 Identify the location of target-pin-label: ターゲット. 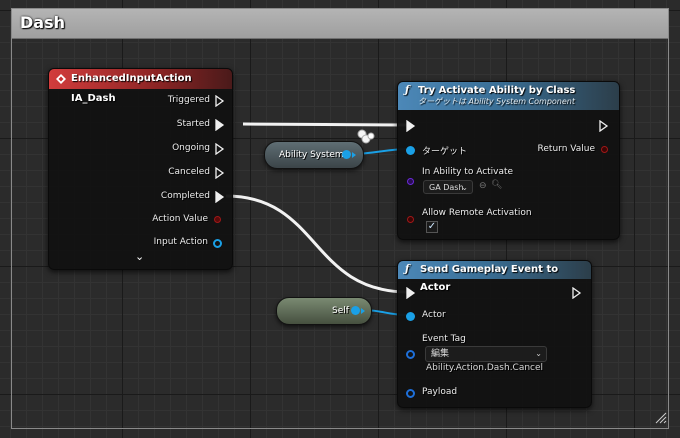
(445, 152).